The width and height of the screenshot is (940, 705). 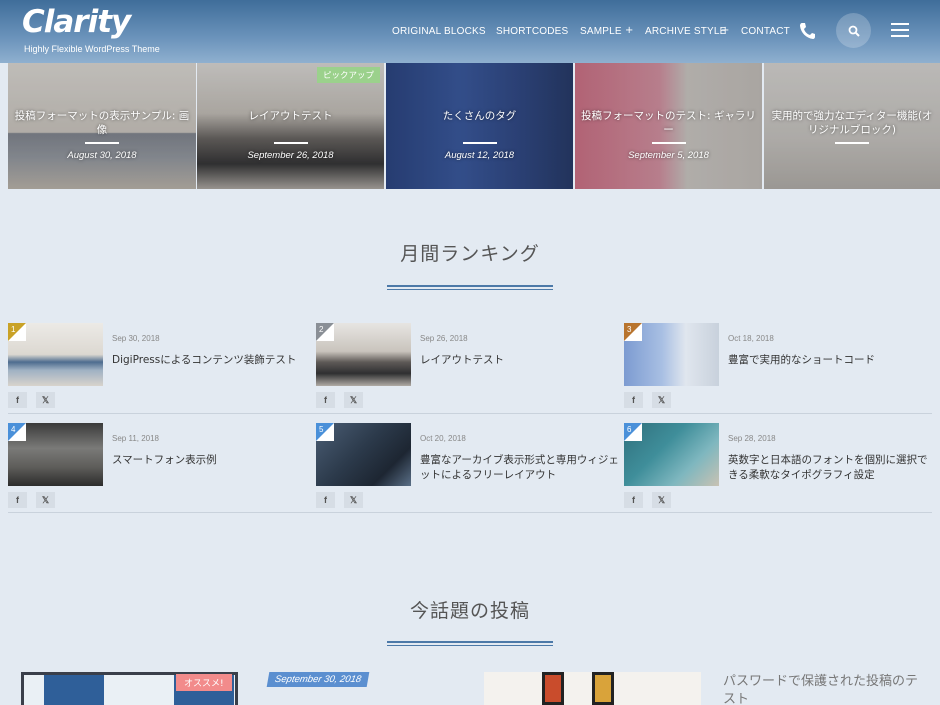 What do you see at coordinates (592, 688) in the screenshot?
I see `trending-post-2-image` at bounding box center [592, 688].